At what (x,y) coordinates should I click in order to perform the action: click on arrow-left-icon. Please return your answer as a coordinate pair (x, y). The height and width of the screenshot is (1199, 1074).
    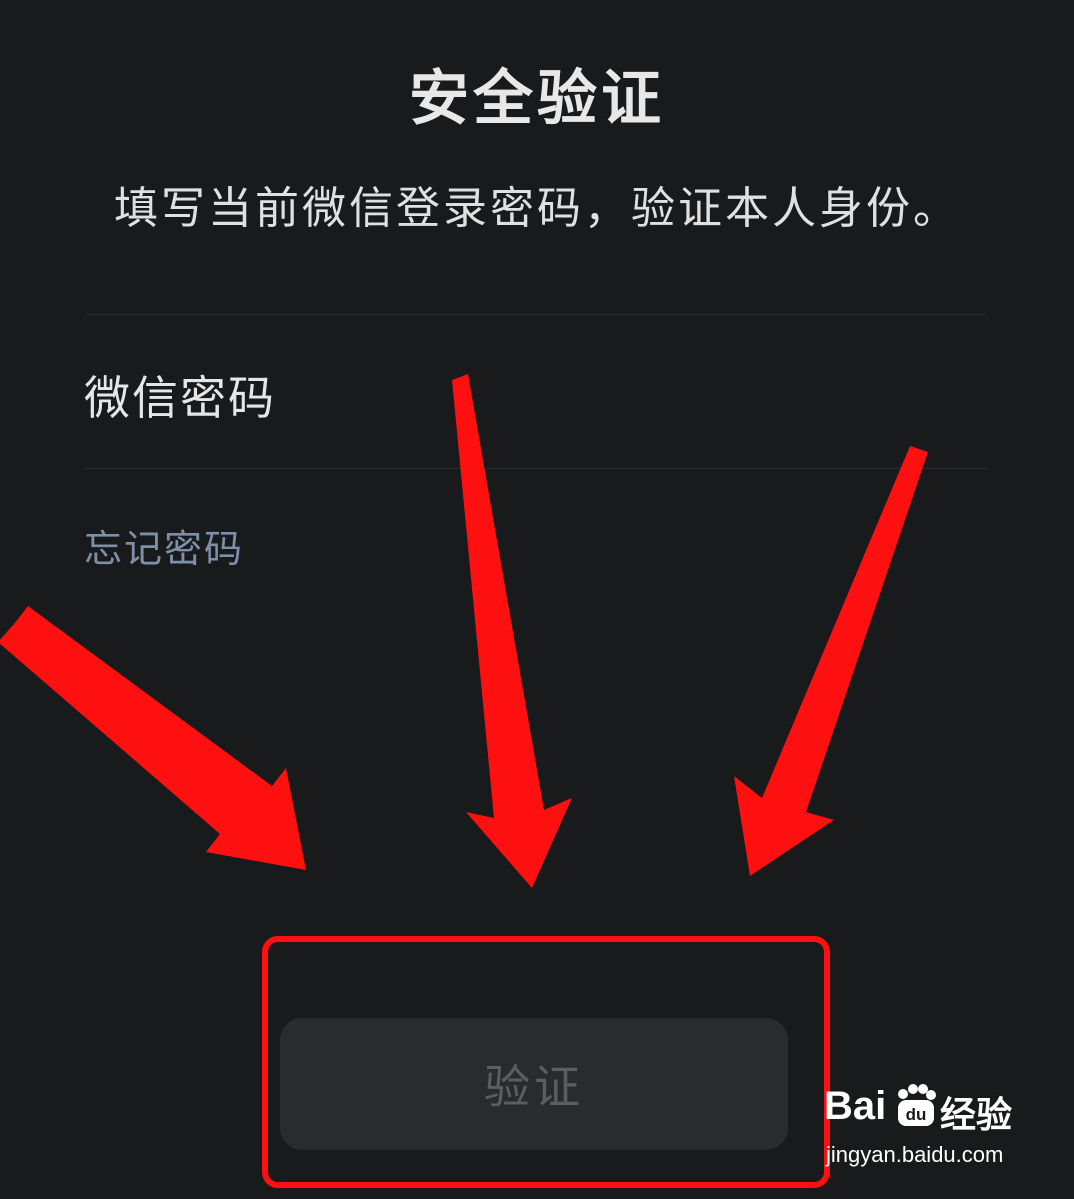
    Looking at the image, I should click on (153, 738).